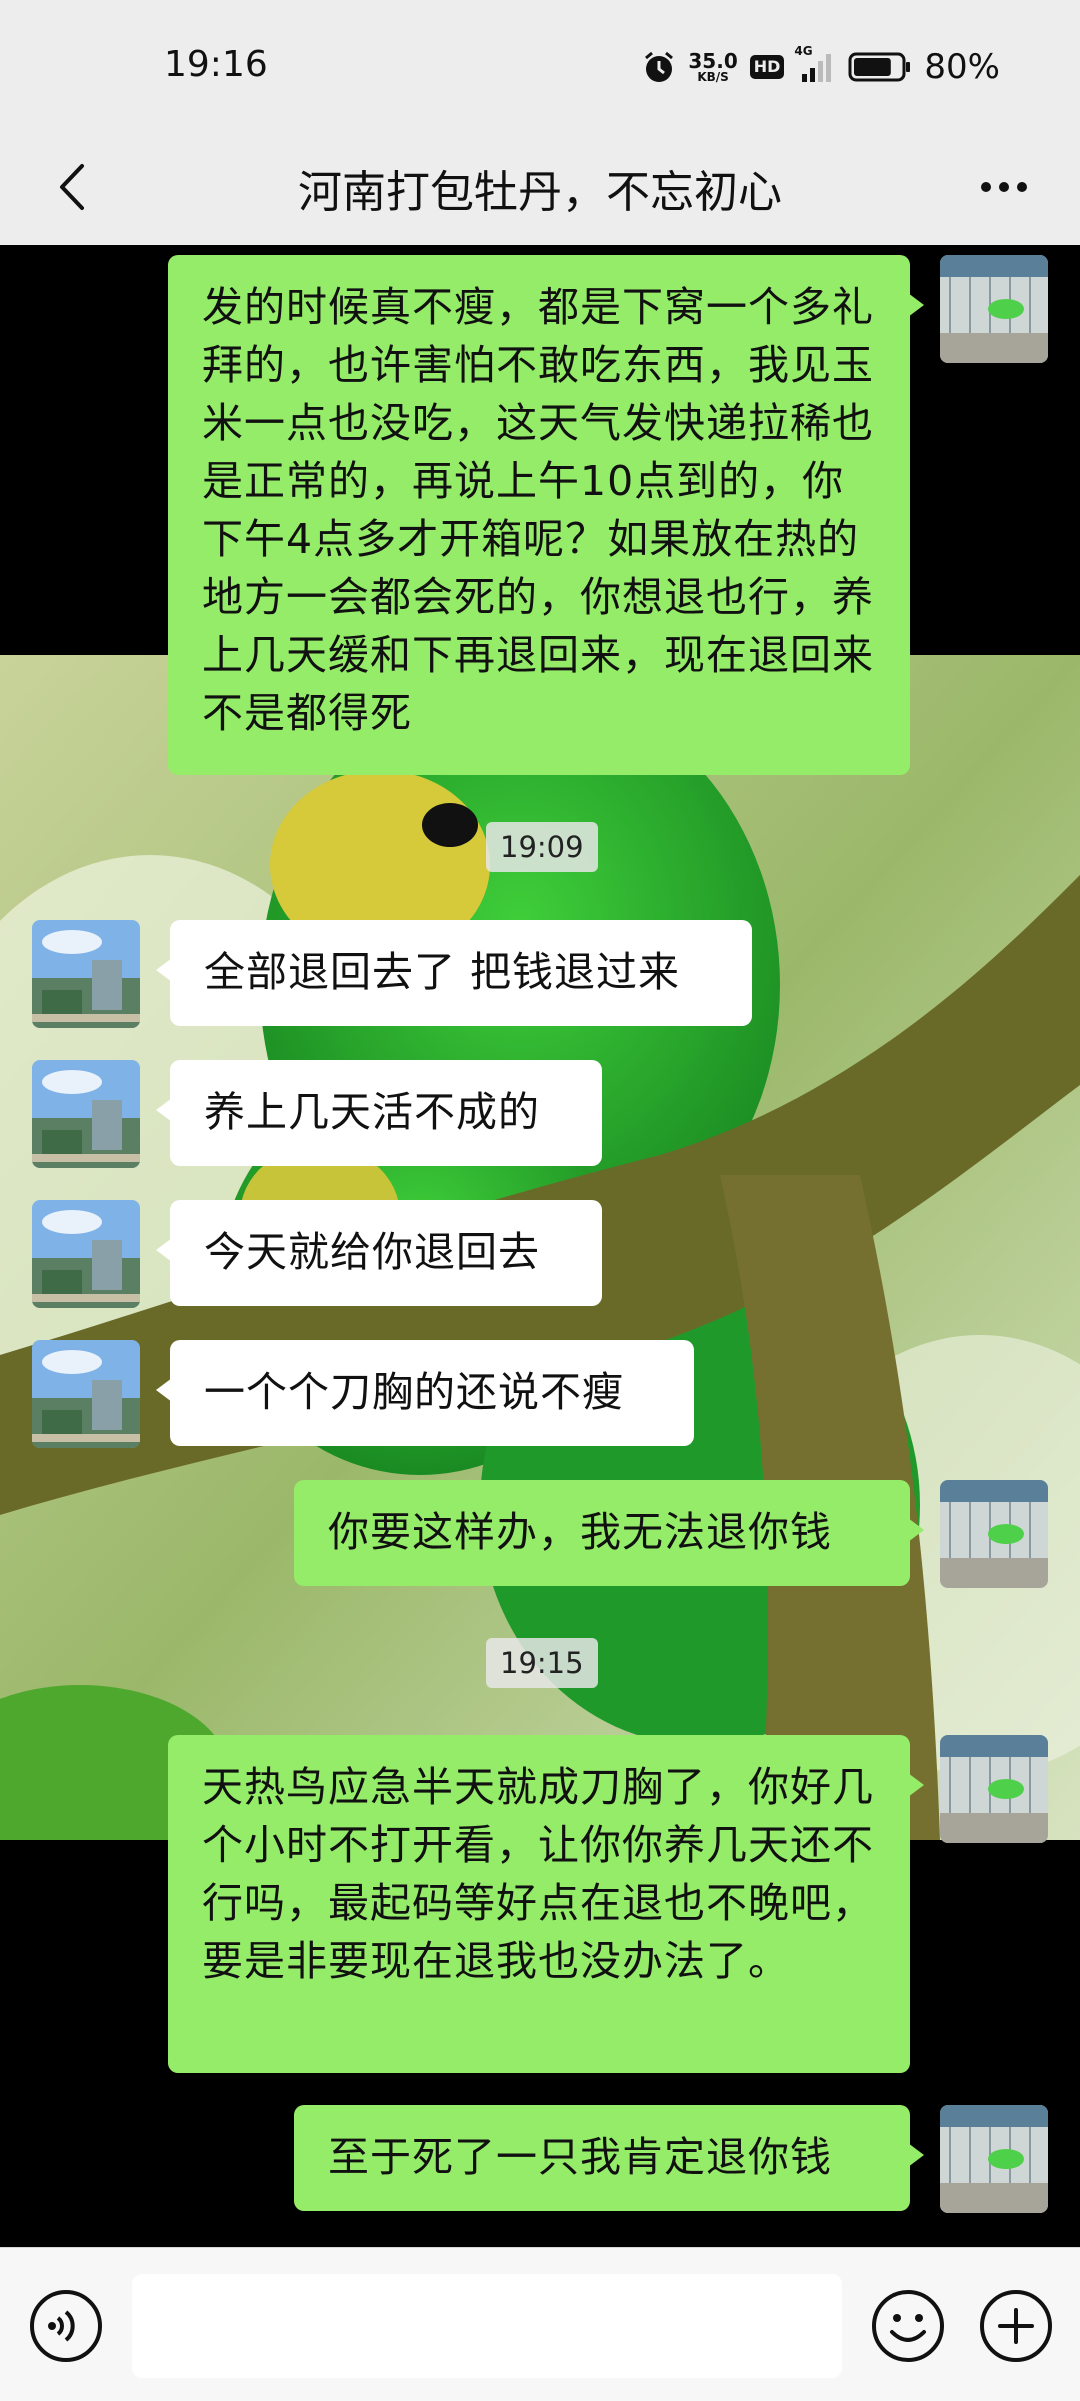 This screenshot has width=1080, height=2401. I want to click on incoming-message-bubble: 今天就给你退回去, so click(379, 1253).